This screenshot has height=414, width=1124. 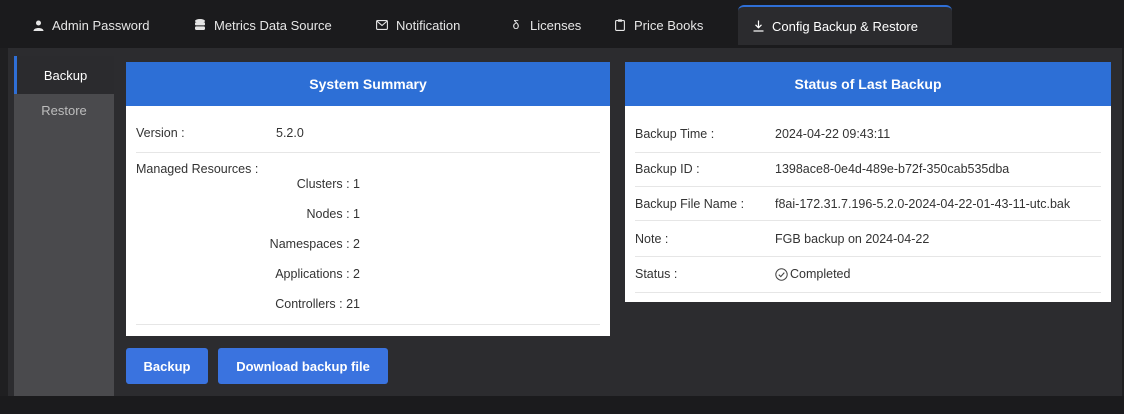 I want to click on backup-button: Backup, so click(x=167, y=366).